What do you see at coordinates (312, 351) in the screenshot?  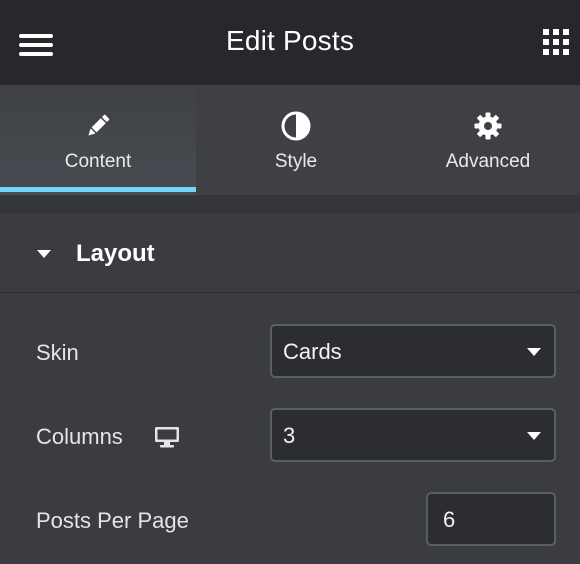 I see `skin-select-value: Cards` at bounding box center [312, 351].